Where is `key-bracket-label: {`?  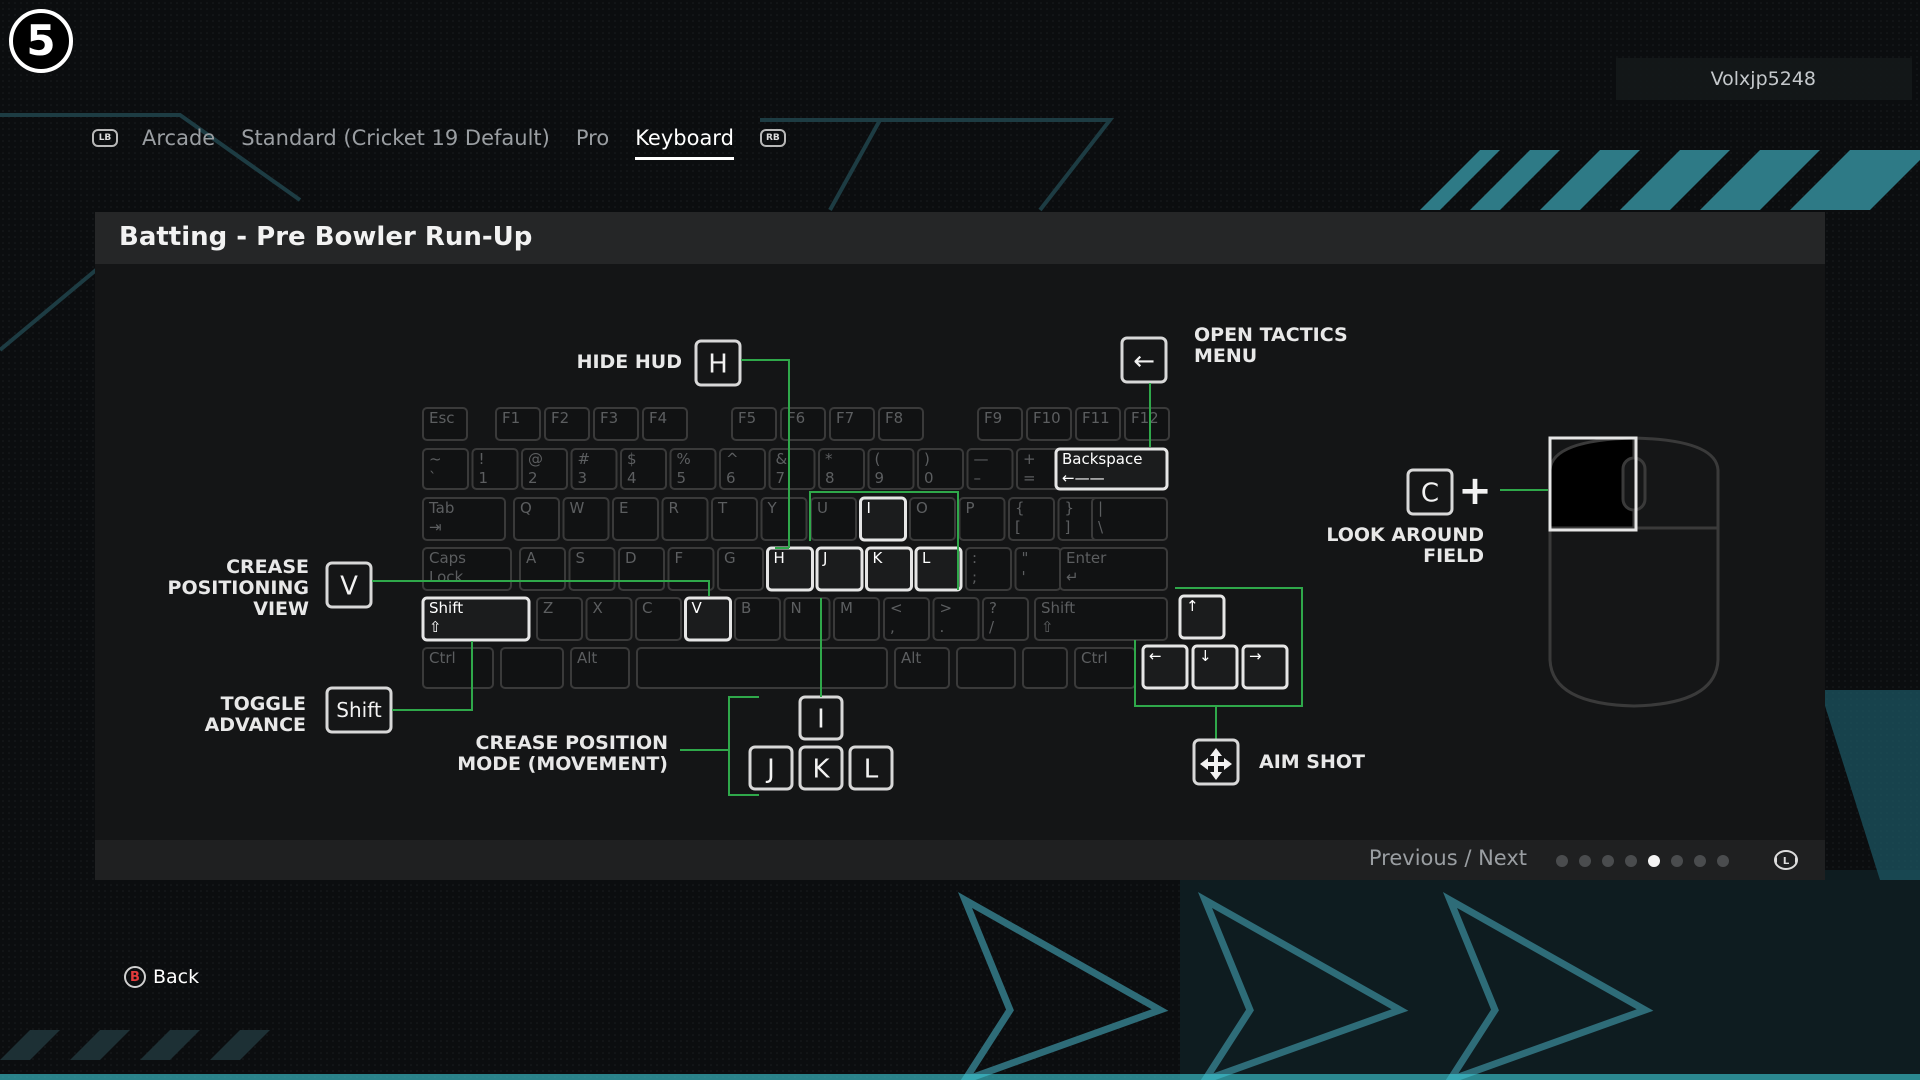
key-bracket-label: { is located at coordinates (1020, 508).